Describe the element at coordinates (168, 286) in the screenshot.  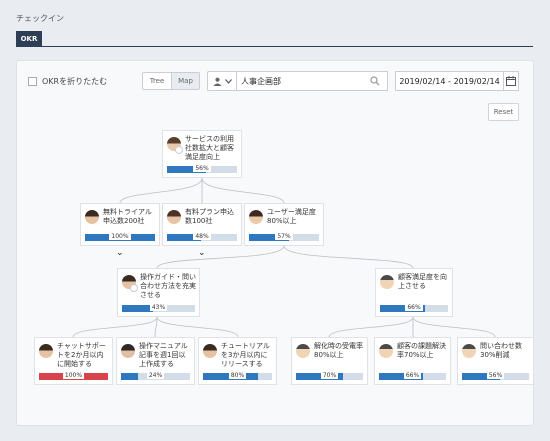
I see `node-title: 操作ガイド・問い合わせ方法を充実させる` at that location.